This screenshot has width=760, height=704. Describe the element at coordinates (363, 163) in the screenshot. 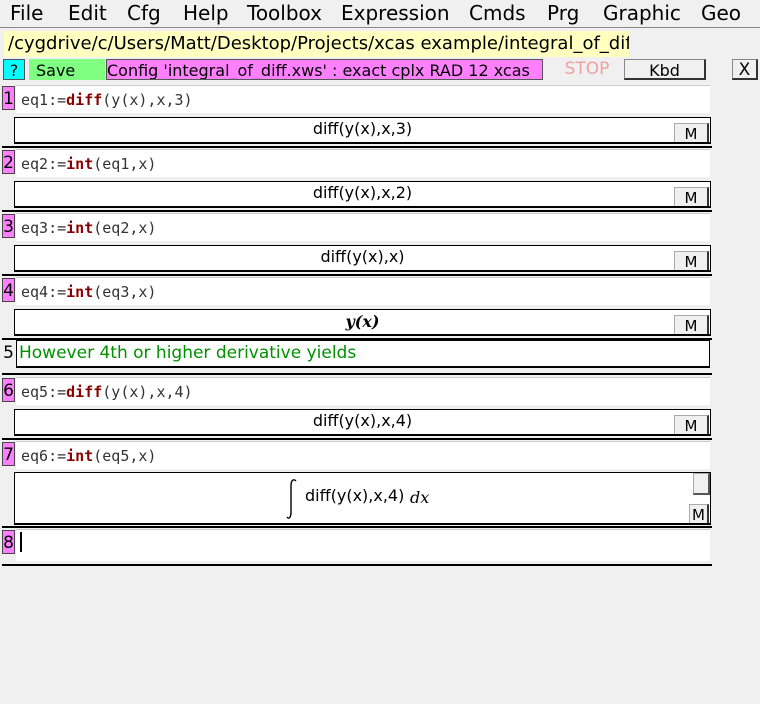

I see `command-line-2: eq2:=int(eq1,x)` at that location.